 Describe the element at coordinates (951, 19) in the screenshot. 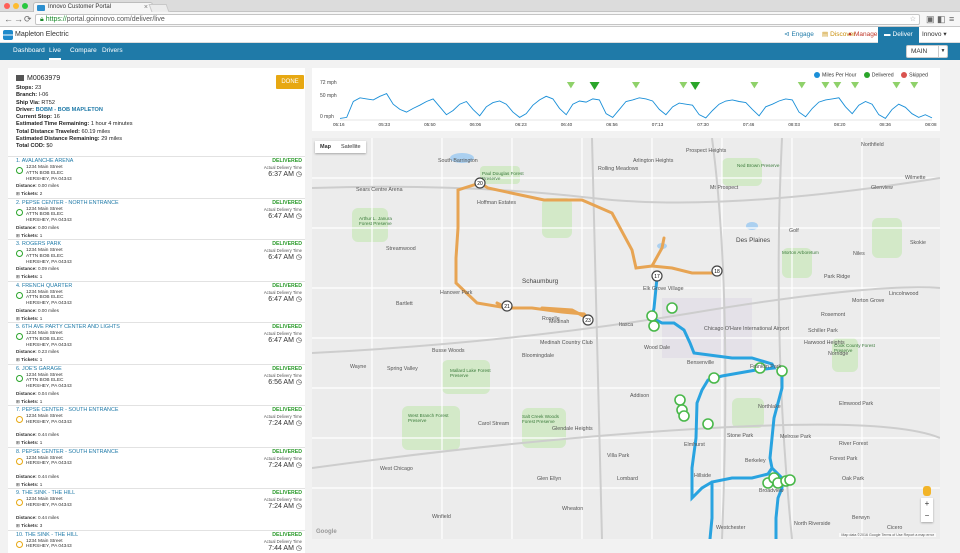

I see `menu-icon: ≡` at that location.